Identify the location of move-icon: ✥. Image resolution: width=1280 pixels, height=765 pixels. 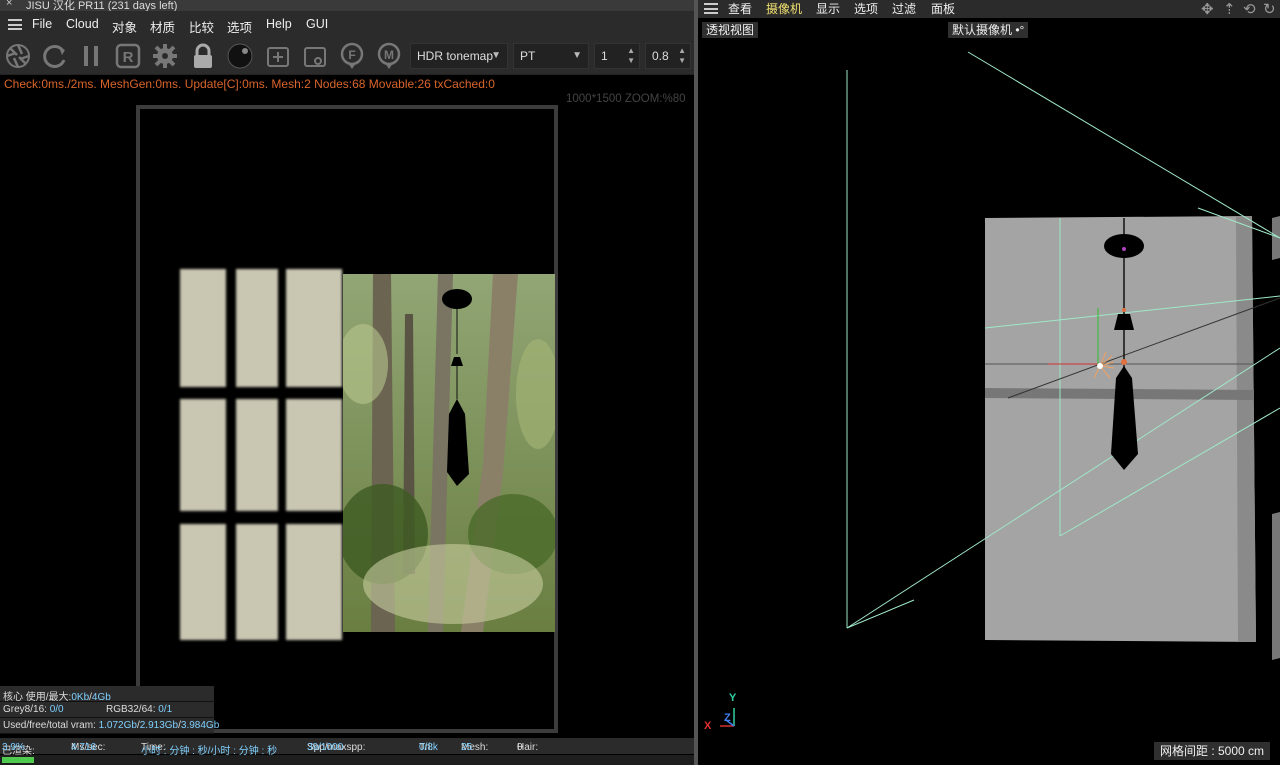
(1207, 9).